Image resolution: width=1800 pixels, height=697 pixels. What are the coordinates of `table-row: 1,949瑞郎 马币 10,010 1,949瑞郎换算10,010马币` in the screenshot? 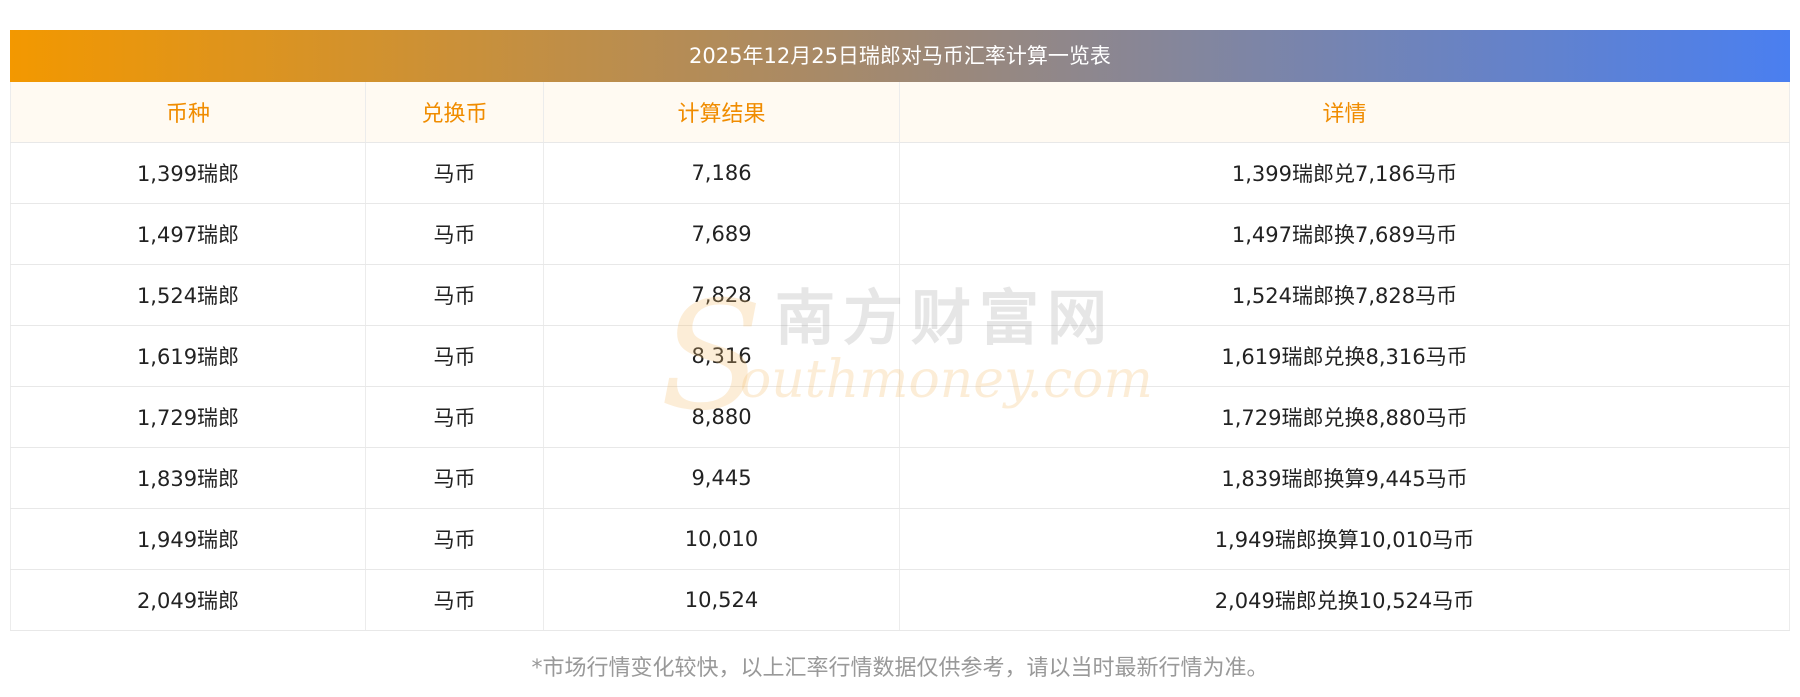 It's located at (900, 539).